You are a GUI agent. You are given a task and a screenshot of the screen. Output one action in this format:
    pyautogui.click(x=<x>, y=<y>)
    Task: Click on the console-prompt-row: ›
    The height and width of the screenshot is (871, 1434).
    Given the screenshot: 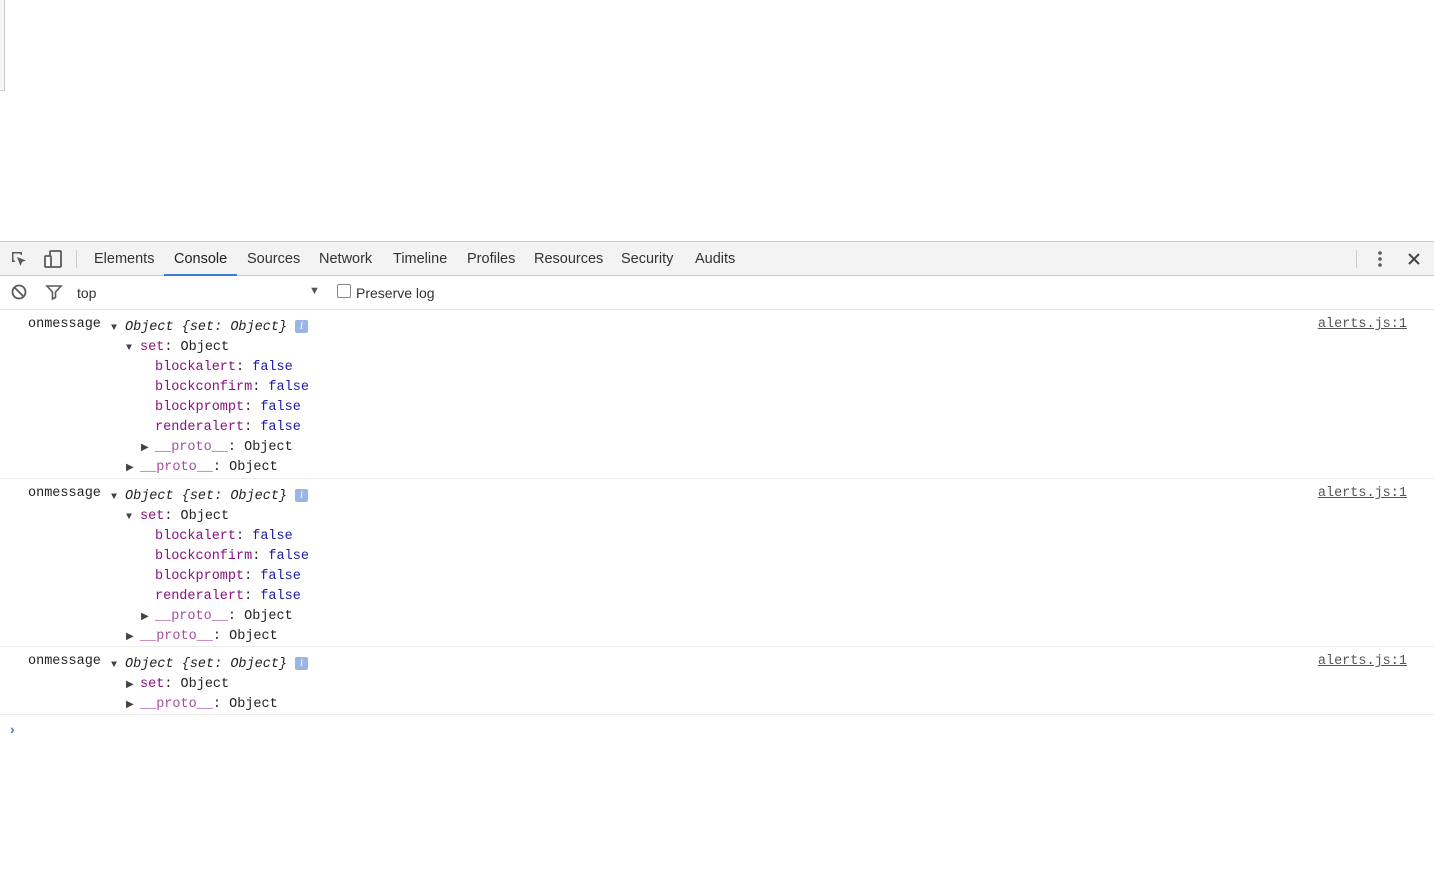 What is the action you would take?
    pyautogui.click(x=717, y=735)
    